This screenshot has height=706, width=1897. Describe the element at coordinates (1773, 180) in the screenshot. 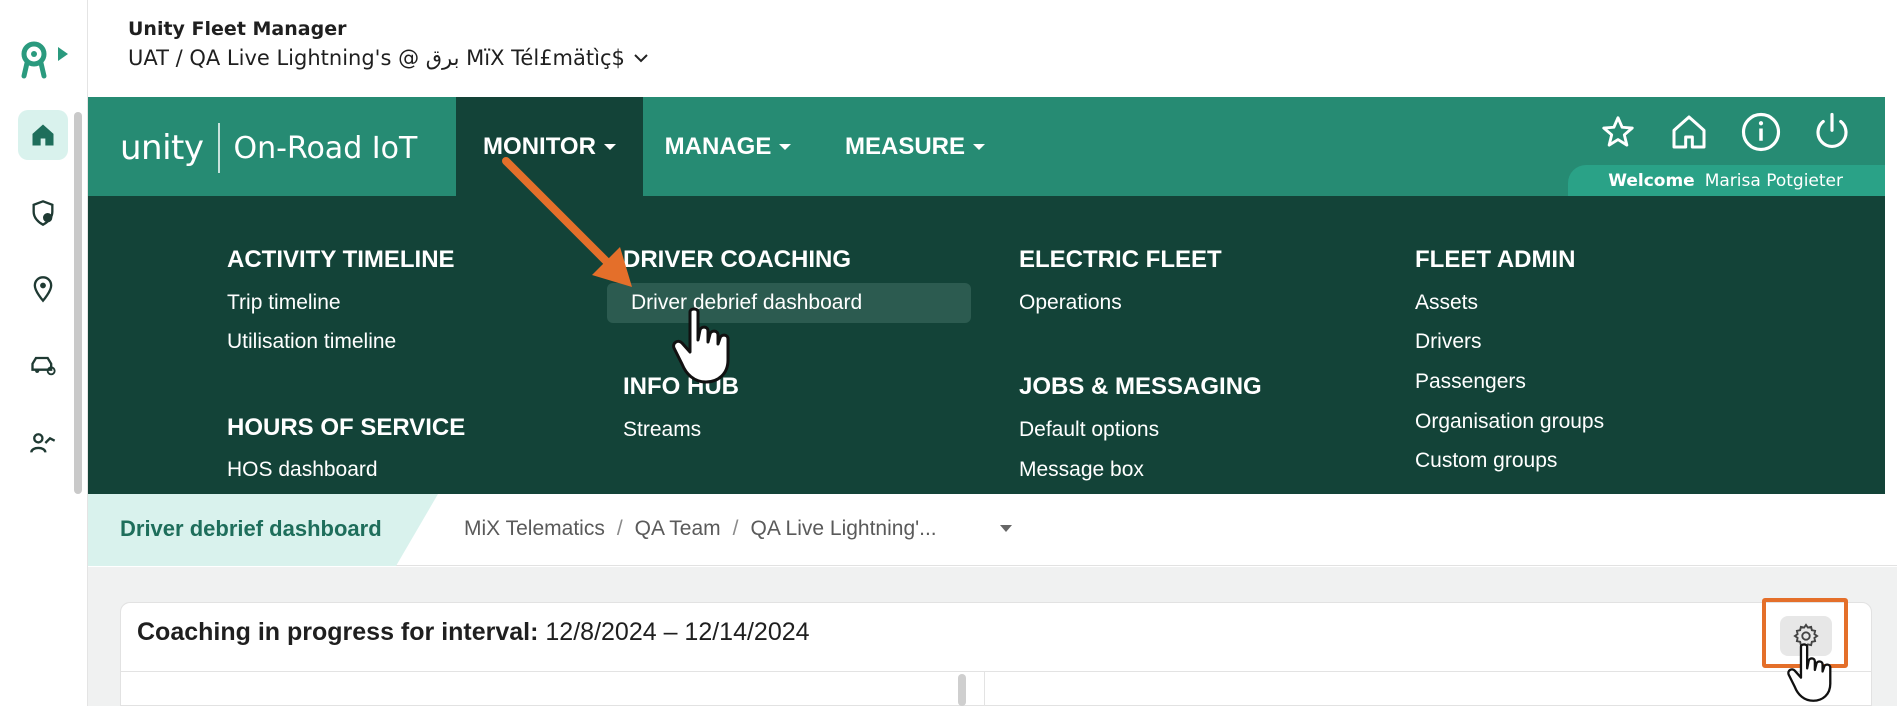

I see `user-name: Marisa Potgieter` at that location.